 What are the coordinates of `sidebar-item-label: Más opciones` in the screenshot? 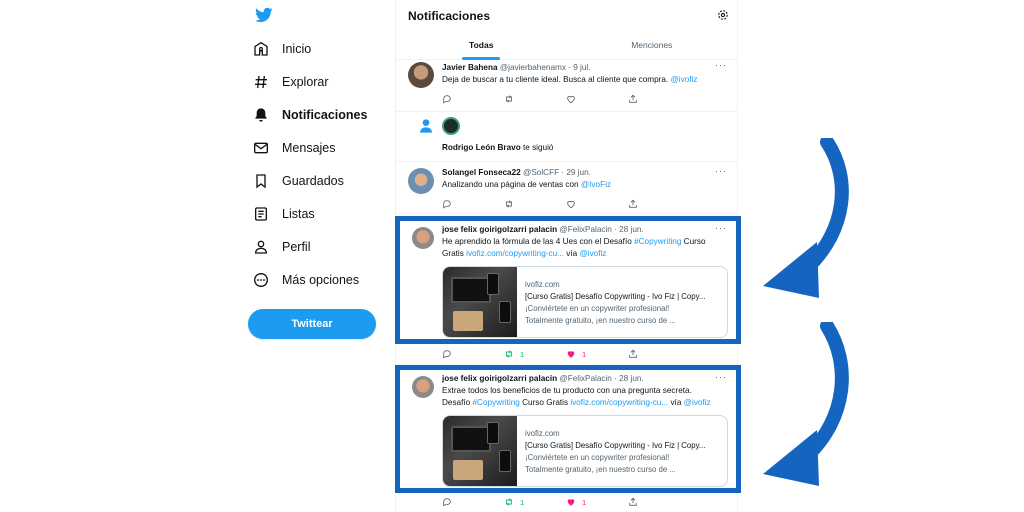 It's located at (321, 280).